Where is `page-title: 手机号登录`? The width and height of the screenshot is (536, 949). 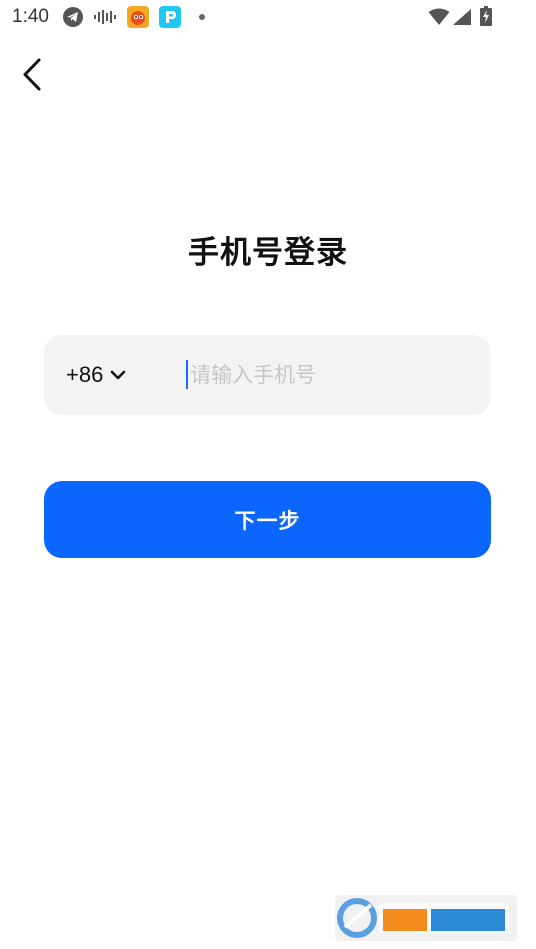
page-title: 手机号登录 is located at coordinates (268, 253).